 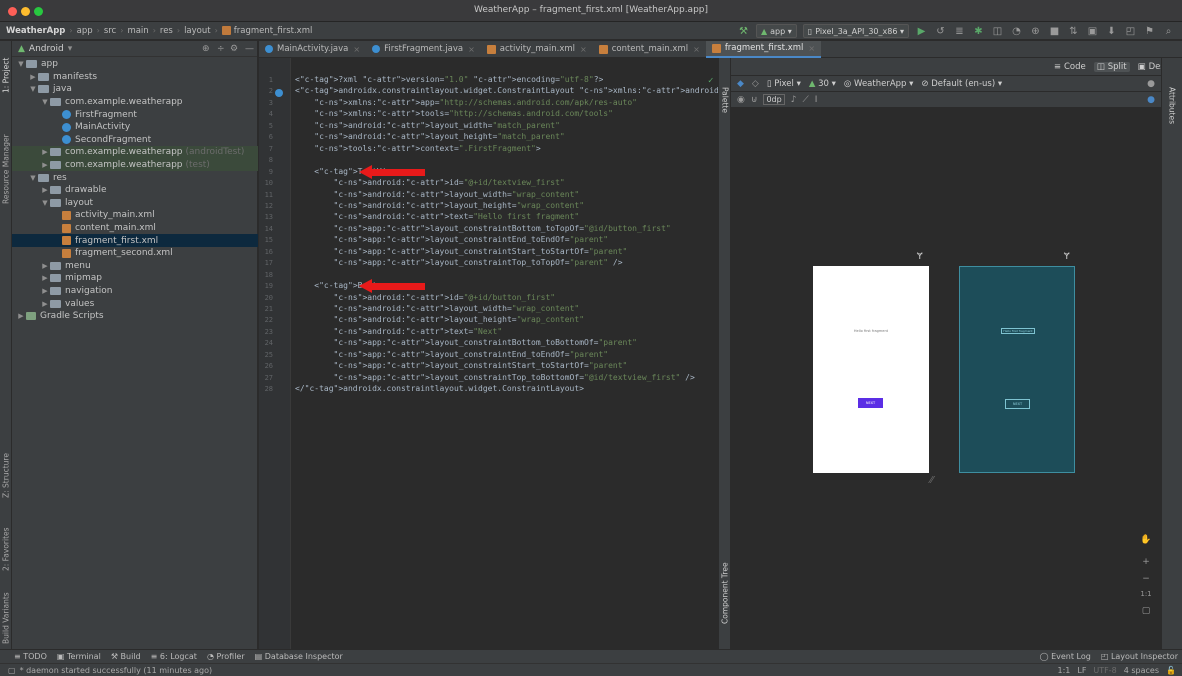 I want to click on preview-textview: Hello first fragment, so click(x=871, y=331).